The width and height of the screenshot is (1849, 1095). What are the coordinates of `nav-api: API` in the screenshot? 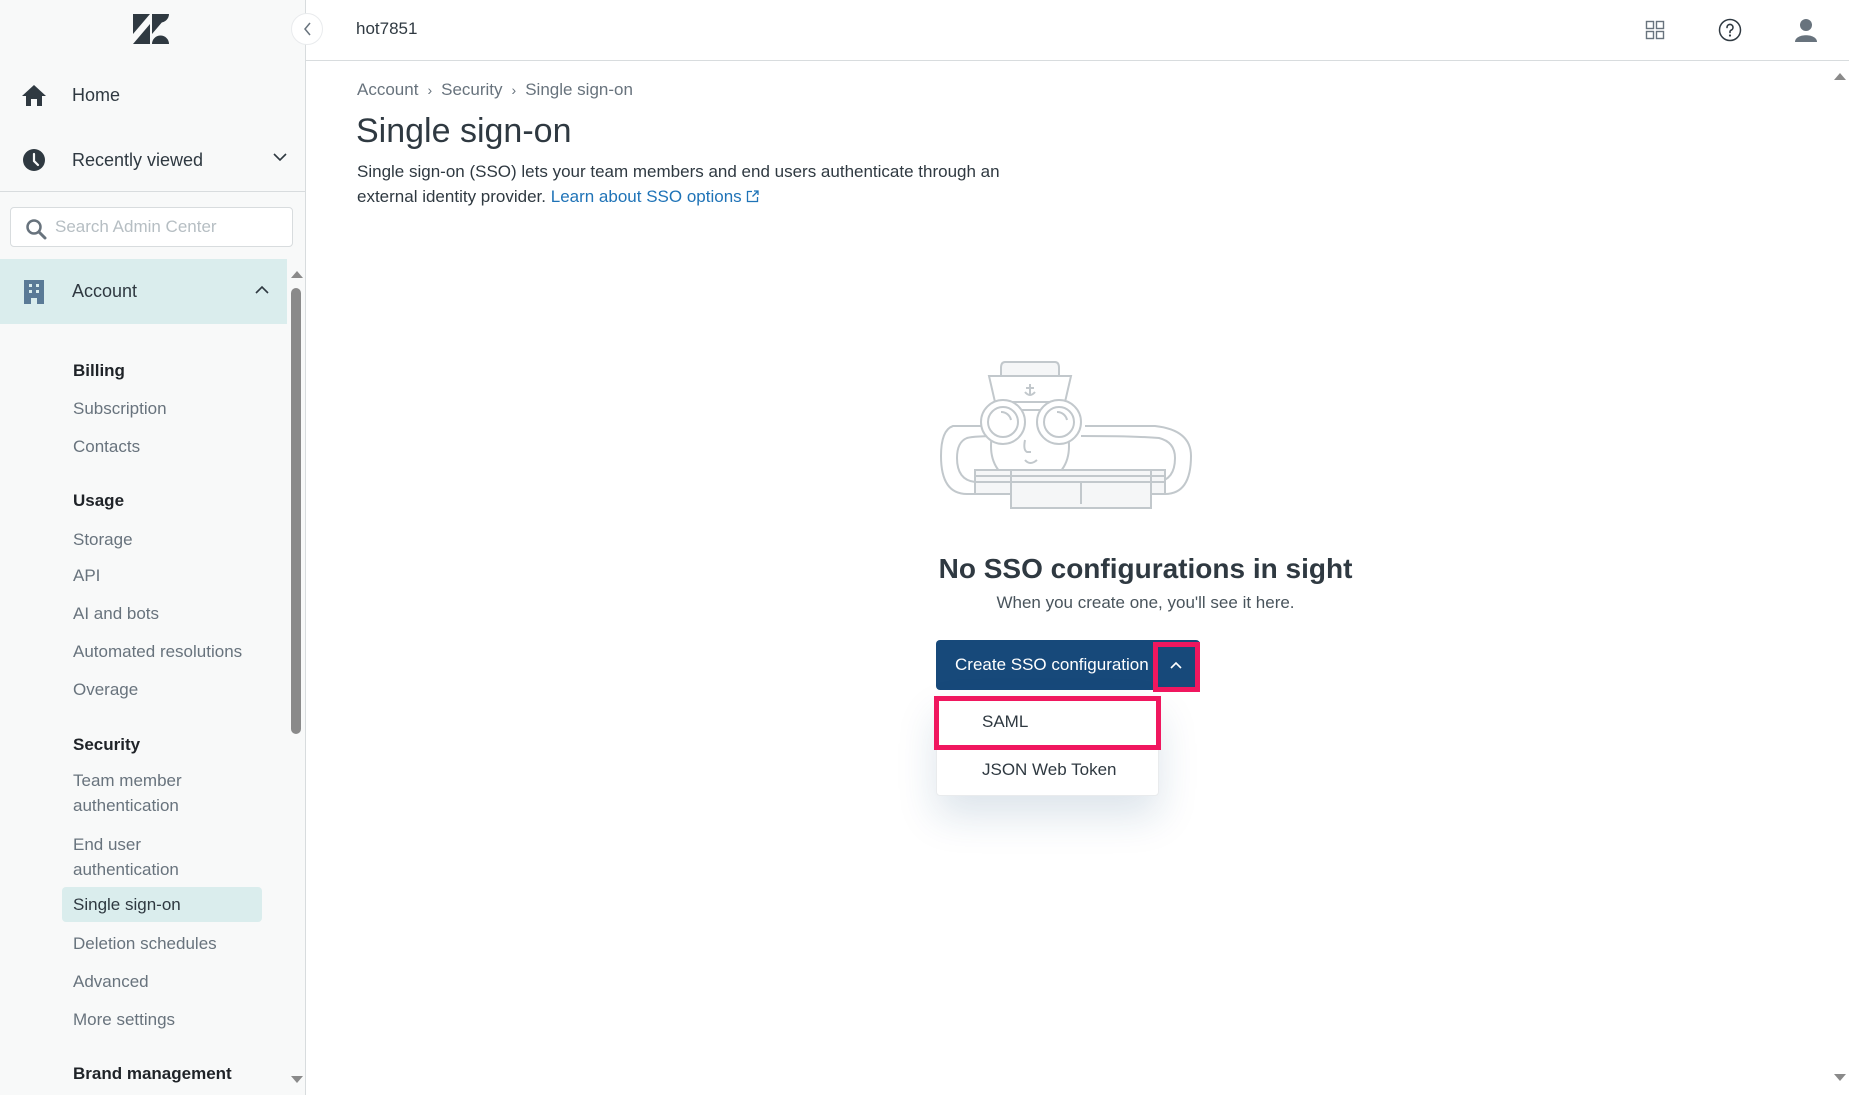 It's located at (86, 575).